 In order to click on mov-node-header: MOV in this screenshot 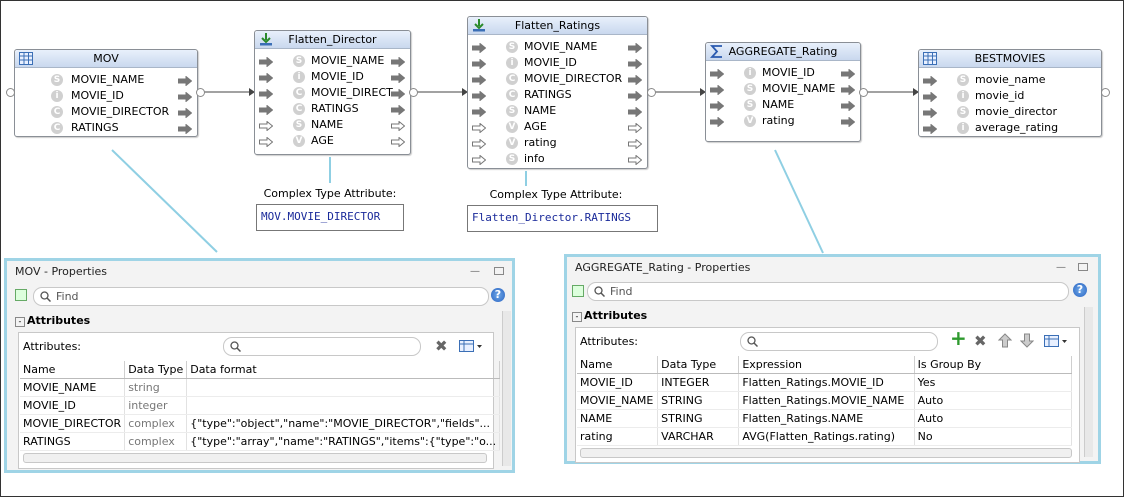, I will do `click(106, 59)`.